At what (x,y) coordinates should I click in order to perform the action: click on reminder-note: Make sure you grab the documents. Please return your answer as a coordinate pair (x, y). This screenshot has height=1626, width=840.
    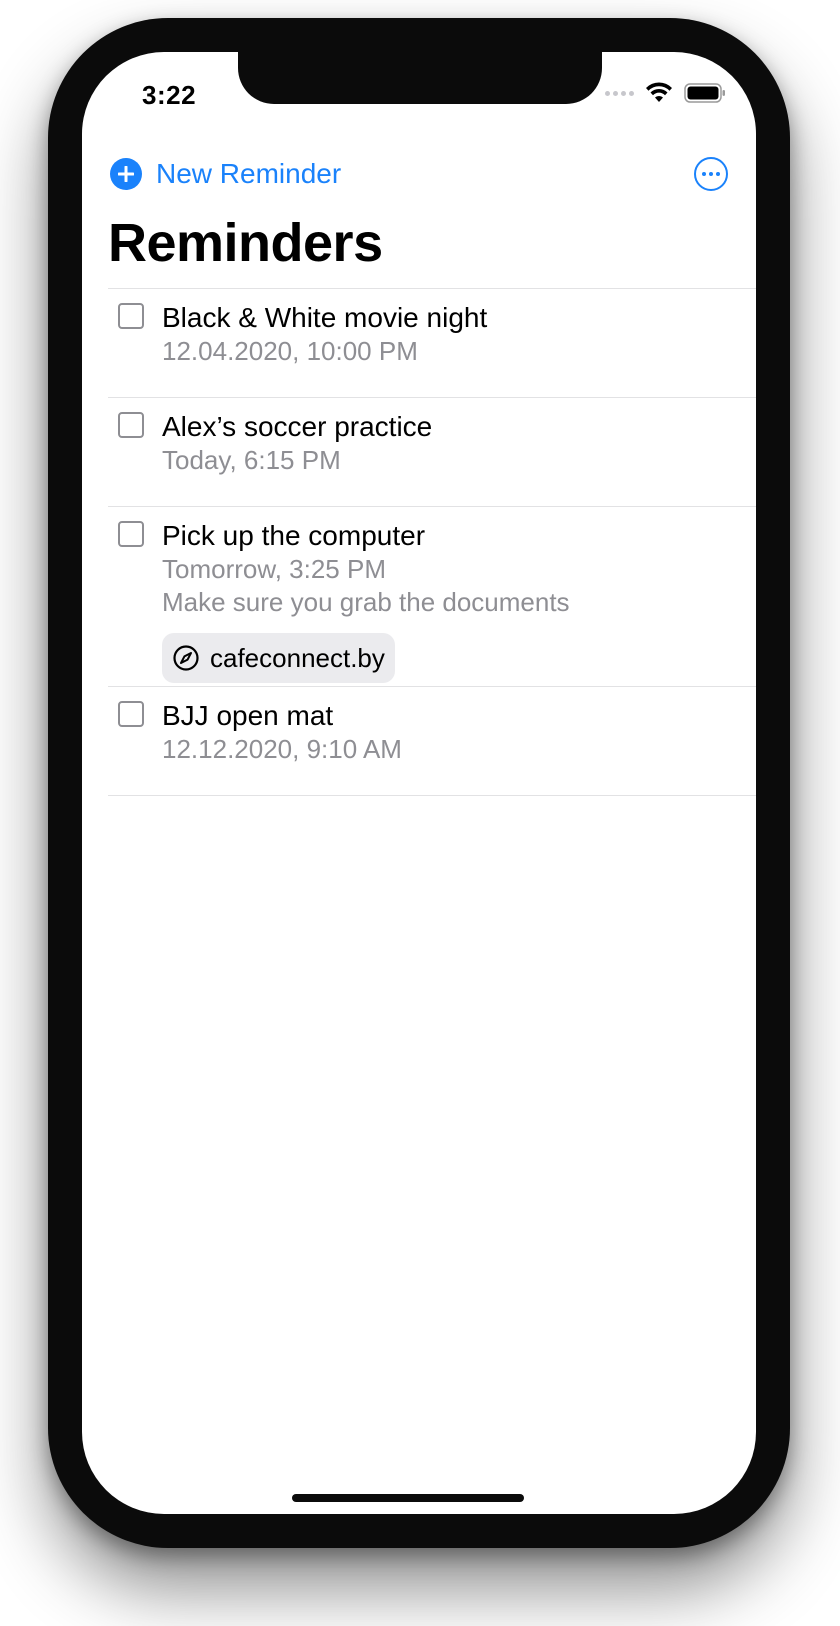
    Looking at the image, I should click on (366, 602).